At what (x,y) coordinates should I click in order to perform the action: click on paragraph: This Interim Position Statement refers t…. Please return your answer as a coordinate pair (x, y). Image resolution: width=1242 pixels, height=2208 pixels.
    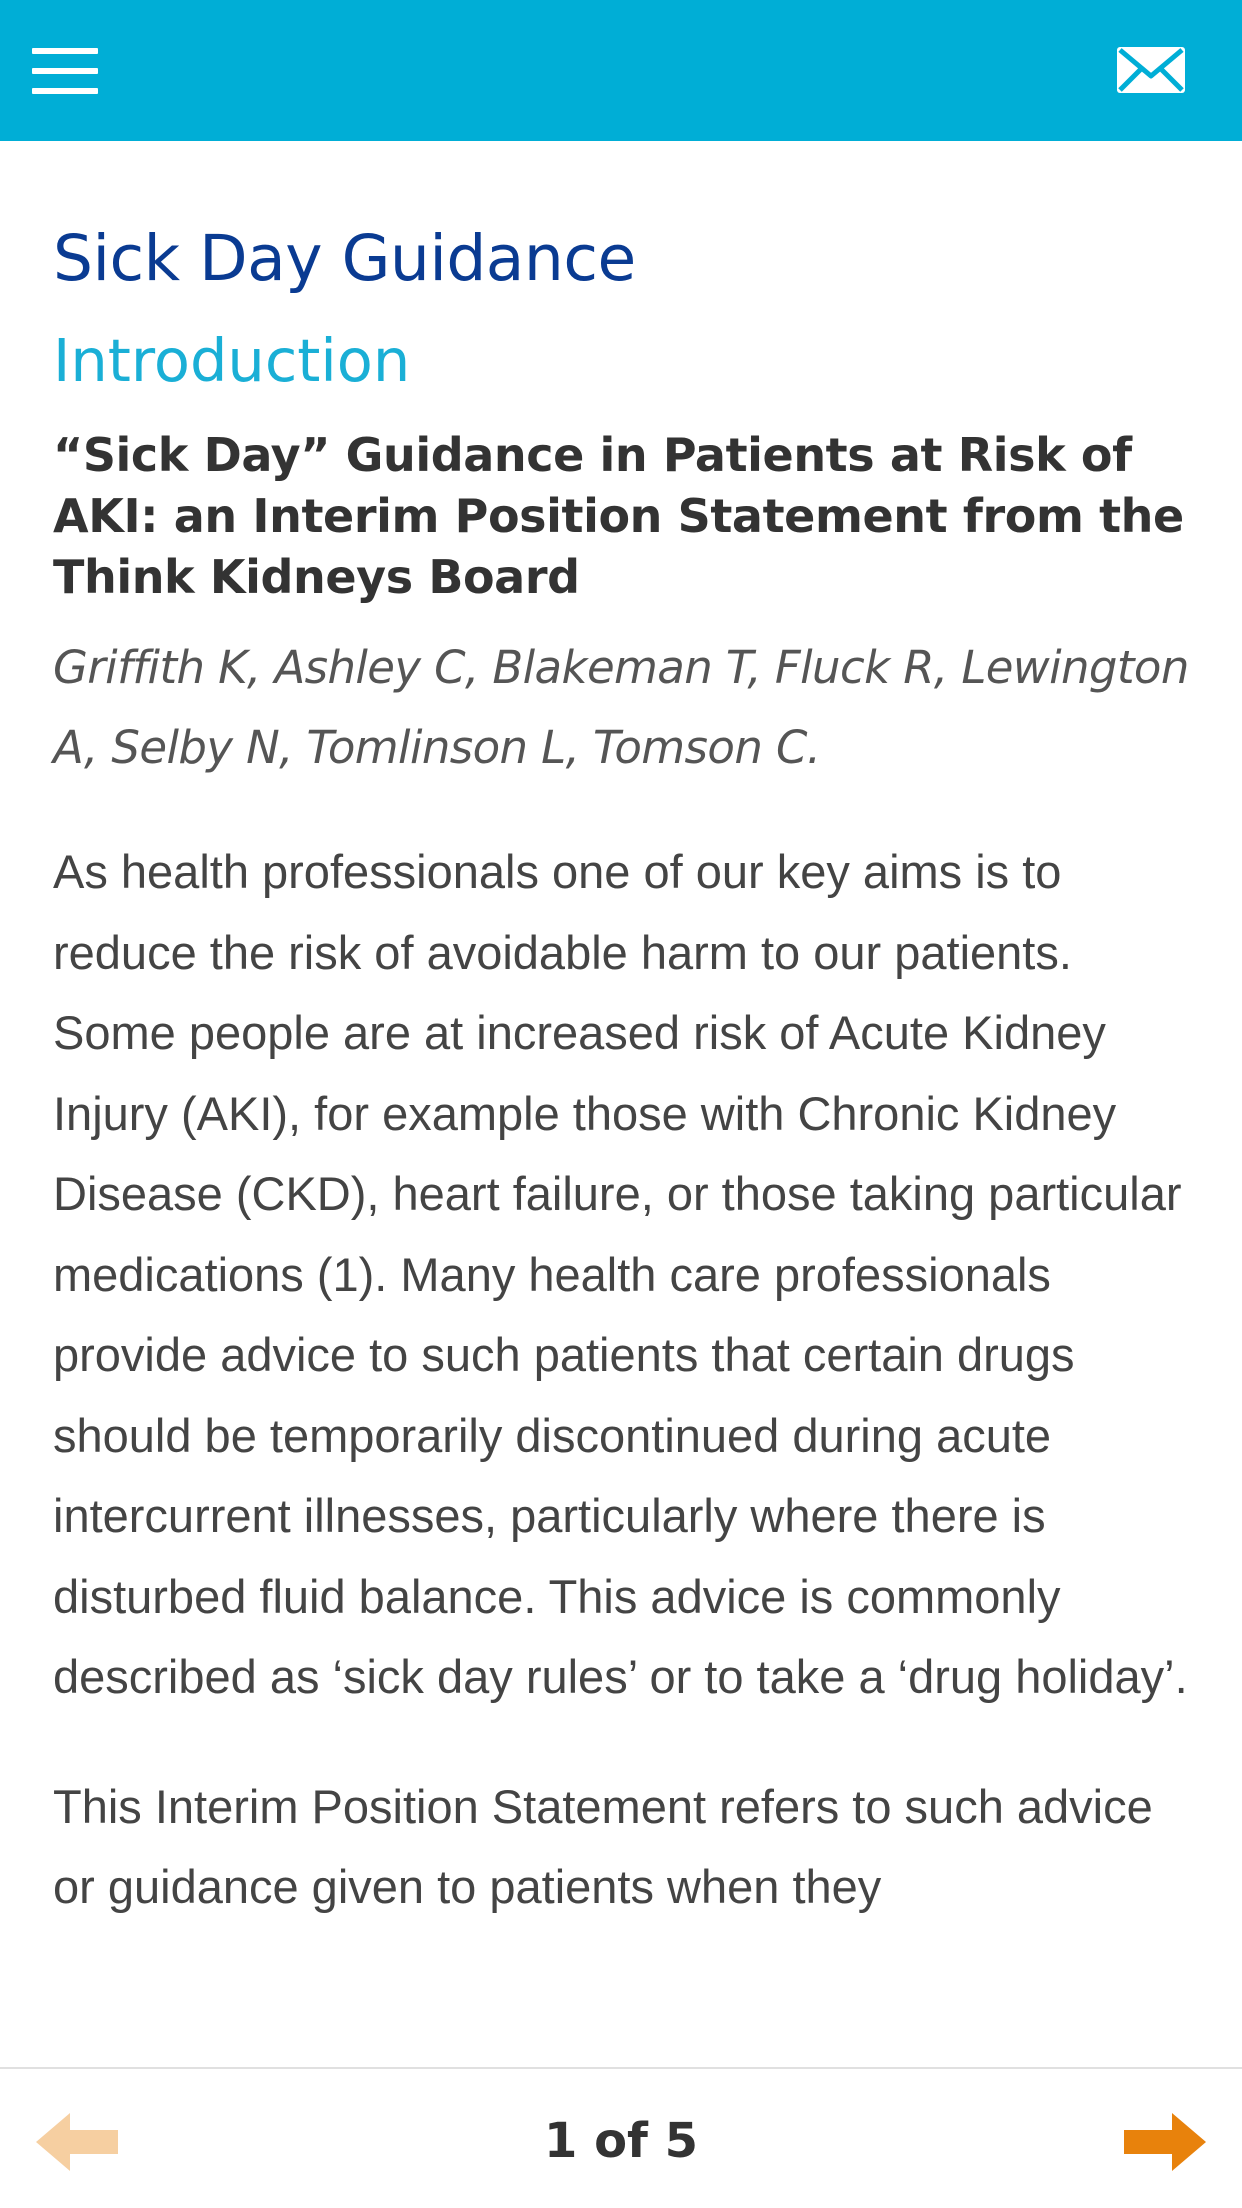
    Looking at the image, I should click on (603, 1846).